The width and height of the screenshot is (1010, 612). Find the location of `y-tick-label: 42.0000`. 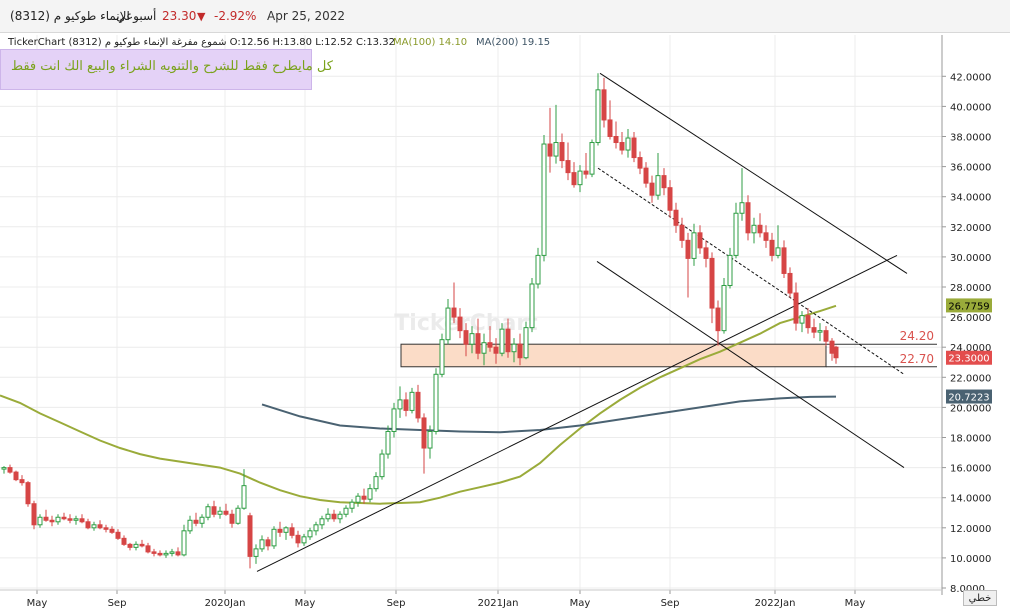

y-tick-label: 42.0000 is located at coordinates (970, 77).